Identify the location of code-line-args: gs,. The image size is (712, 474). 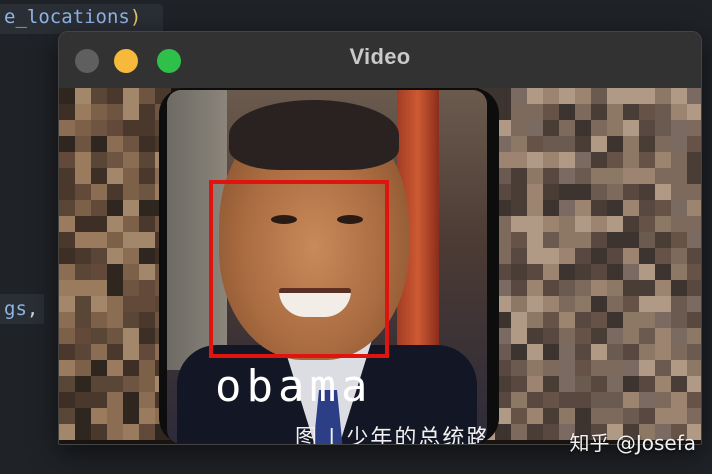
(22, 309).